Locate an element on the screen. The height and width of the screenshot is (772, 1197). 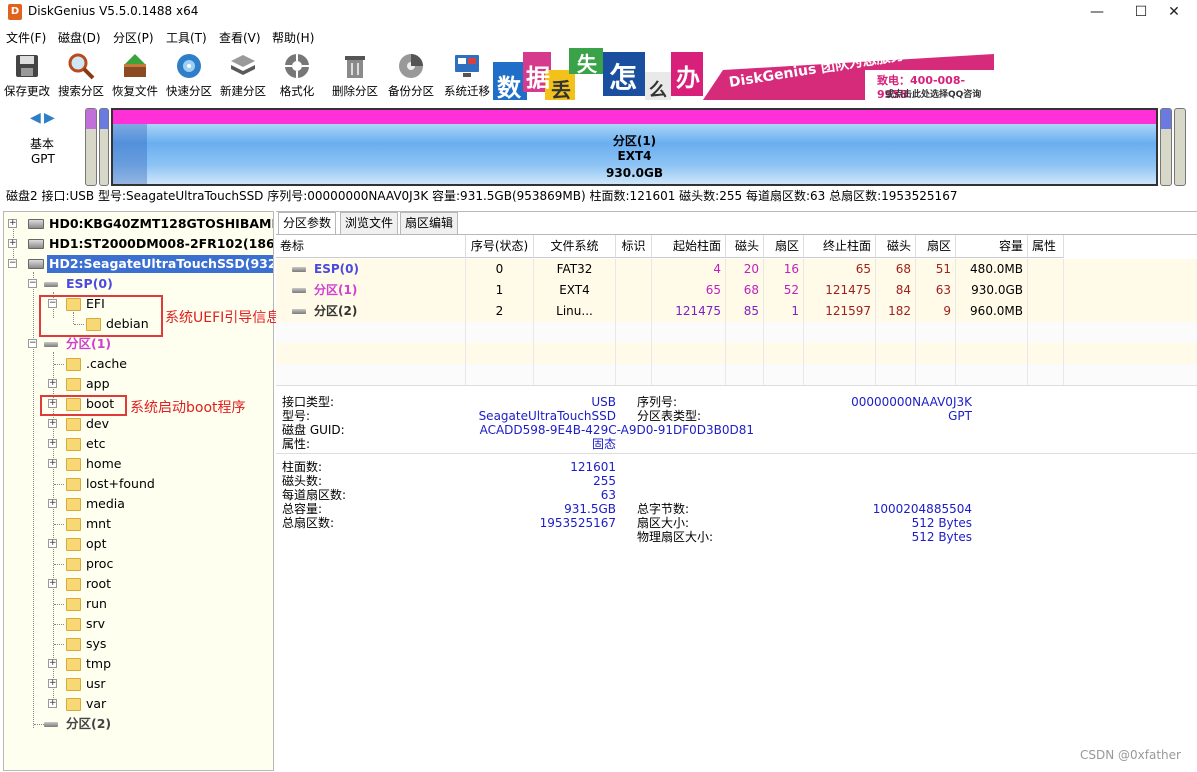
uefi-highlight-box is located at coordinates (101, 316).